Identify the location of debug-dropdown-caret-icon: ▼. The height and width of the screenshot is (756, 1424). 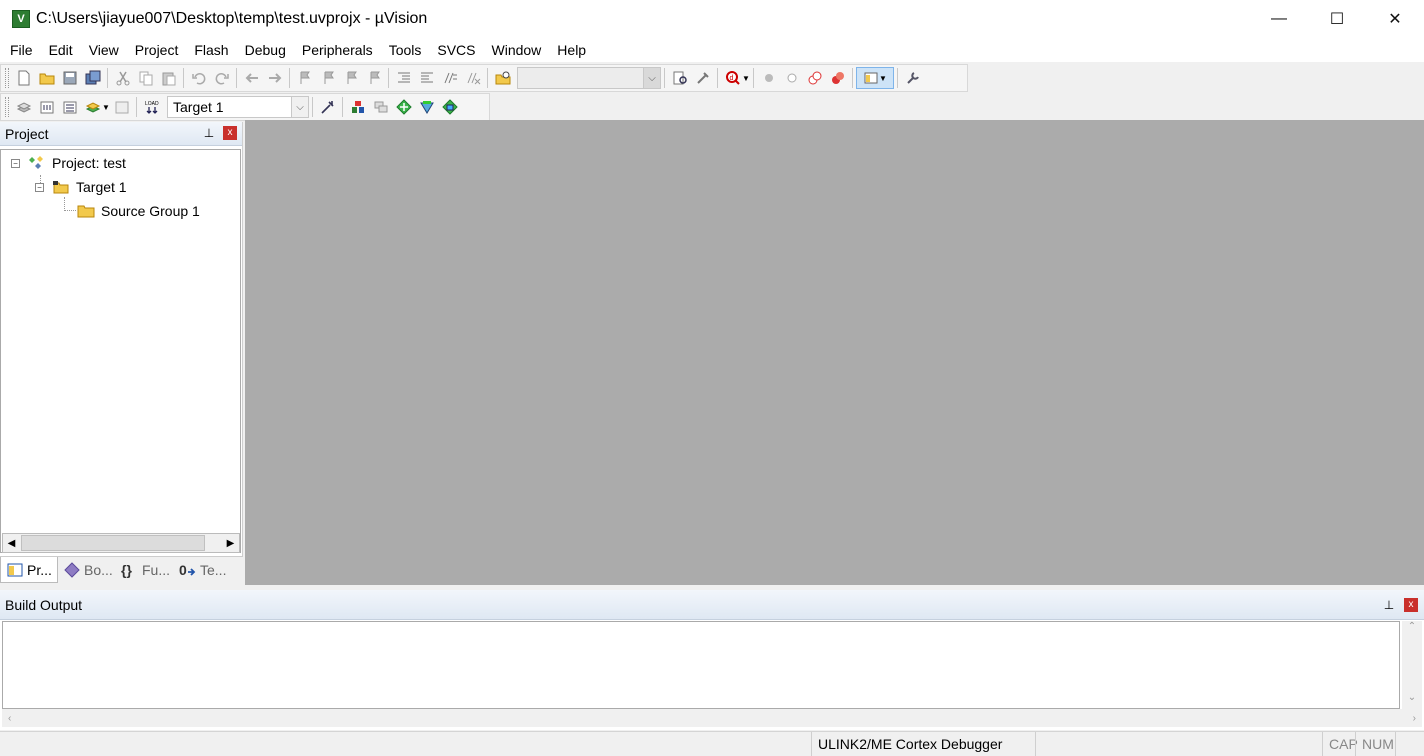
(746, 78).